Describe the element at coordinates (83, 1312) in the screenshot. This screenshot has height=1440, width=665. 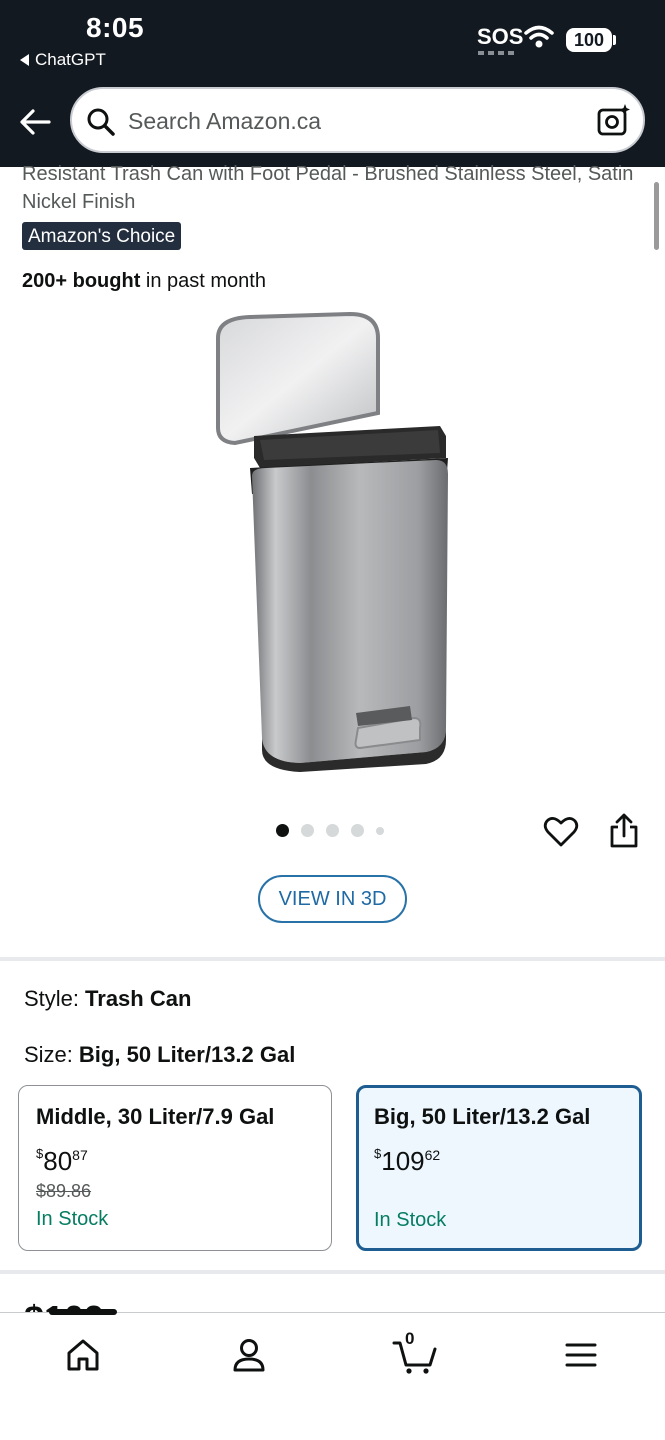
I see `nav-active-indicator` at that location.